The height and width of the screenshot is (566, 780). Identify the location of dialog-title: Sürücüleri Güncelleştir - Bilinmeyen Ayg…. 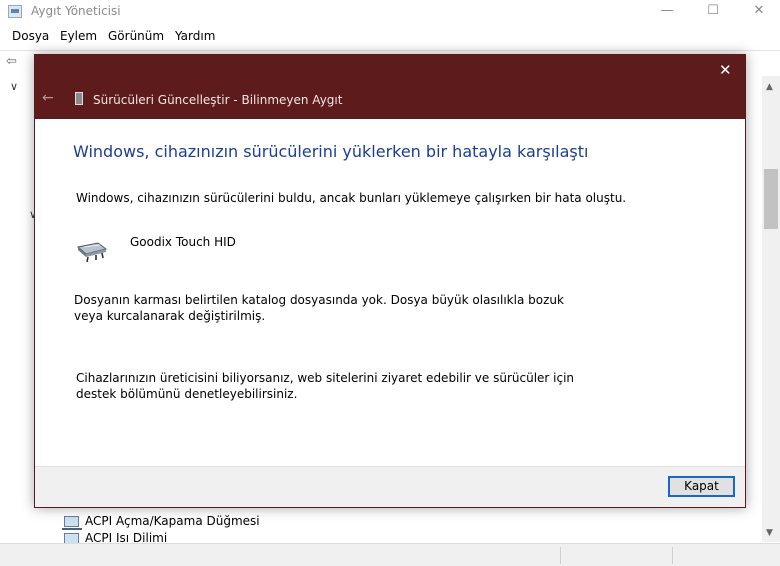
(218, 100).